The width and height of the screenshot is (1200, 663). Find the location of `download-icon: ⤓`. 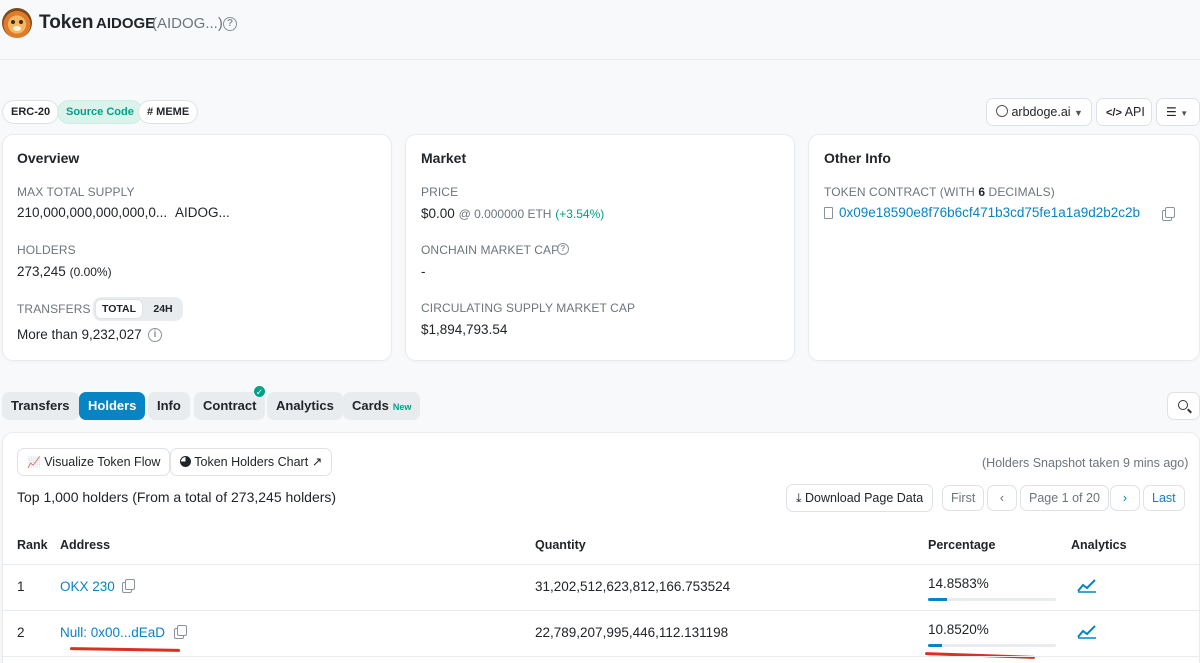

download-icon: ⤓ is located at coordinates (799, 498).